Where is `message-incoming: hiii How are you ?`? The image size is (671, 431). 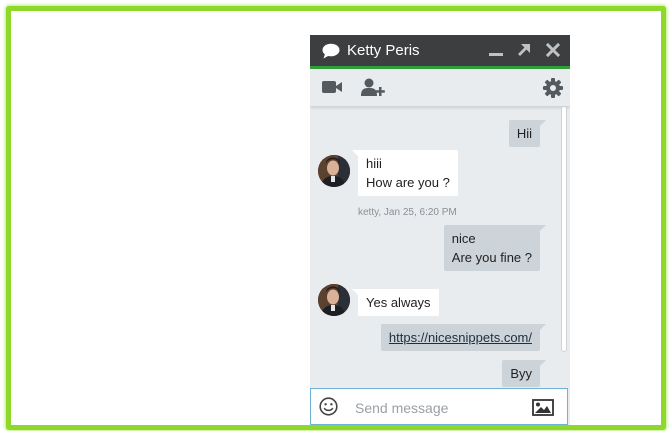 message-incoming: hiii How are you ? is located at coordinates (405, 173).